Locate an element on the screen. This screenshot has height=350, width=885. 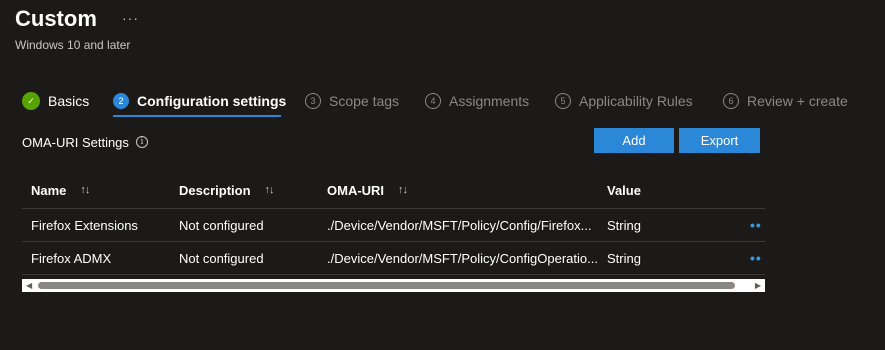
scrollbar-thumb is located at coordinates (386, 285).